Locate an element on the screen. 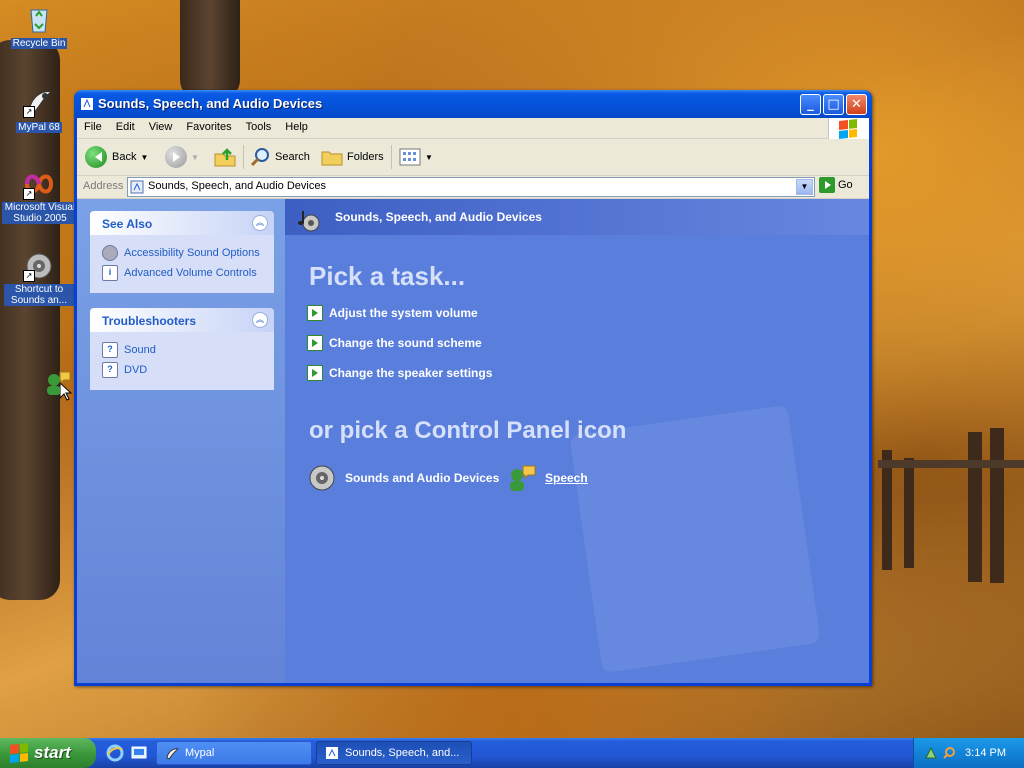  up-folder-button is located at coordinates (225, 157).